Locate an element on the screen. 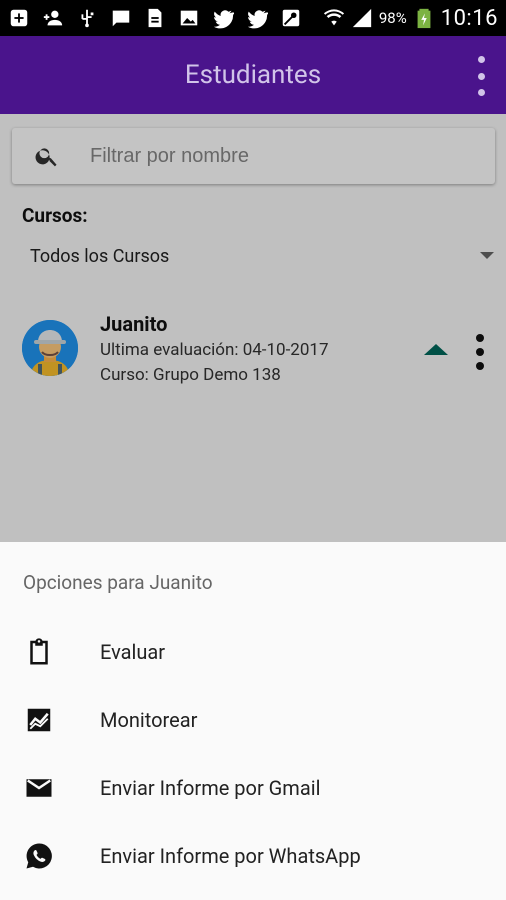 The width and height of the screenshot is (506, 900). overflow-menu-icon is located at coordinates (481, 76).